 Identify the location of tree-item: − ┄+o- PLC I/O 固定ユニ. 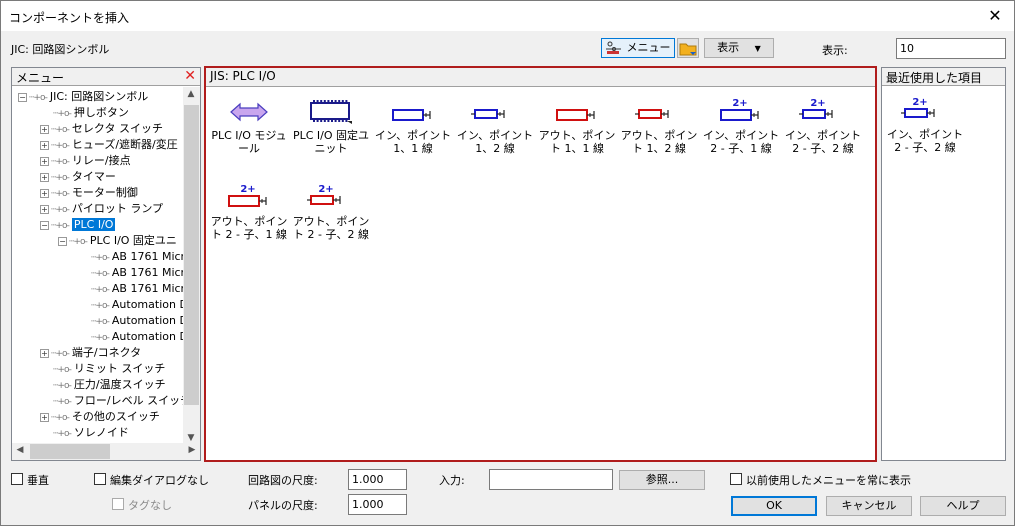
(117, 241).